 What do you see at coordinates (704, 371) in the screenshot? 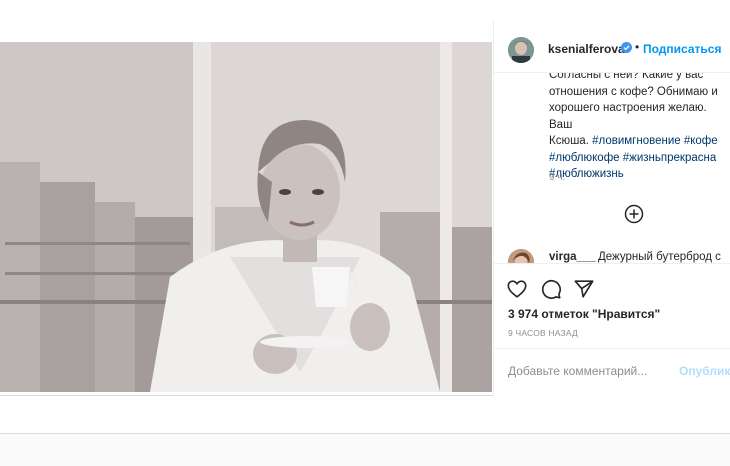
I see `publish-button: Опубликовать` at bounding box center [704, 371].